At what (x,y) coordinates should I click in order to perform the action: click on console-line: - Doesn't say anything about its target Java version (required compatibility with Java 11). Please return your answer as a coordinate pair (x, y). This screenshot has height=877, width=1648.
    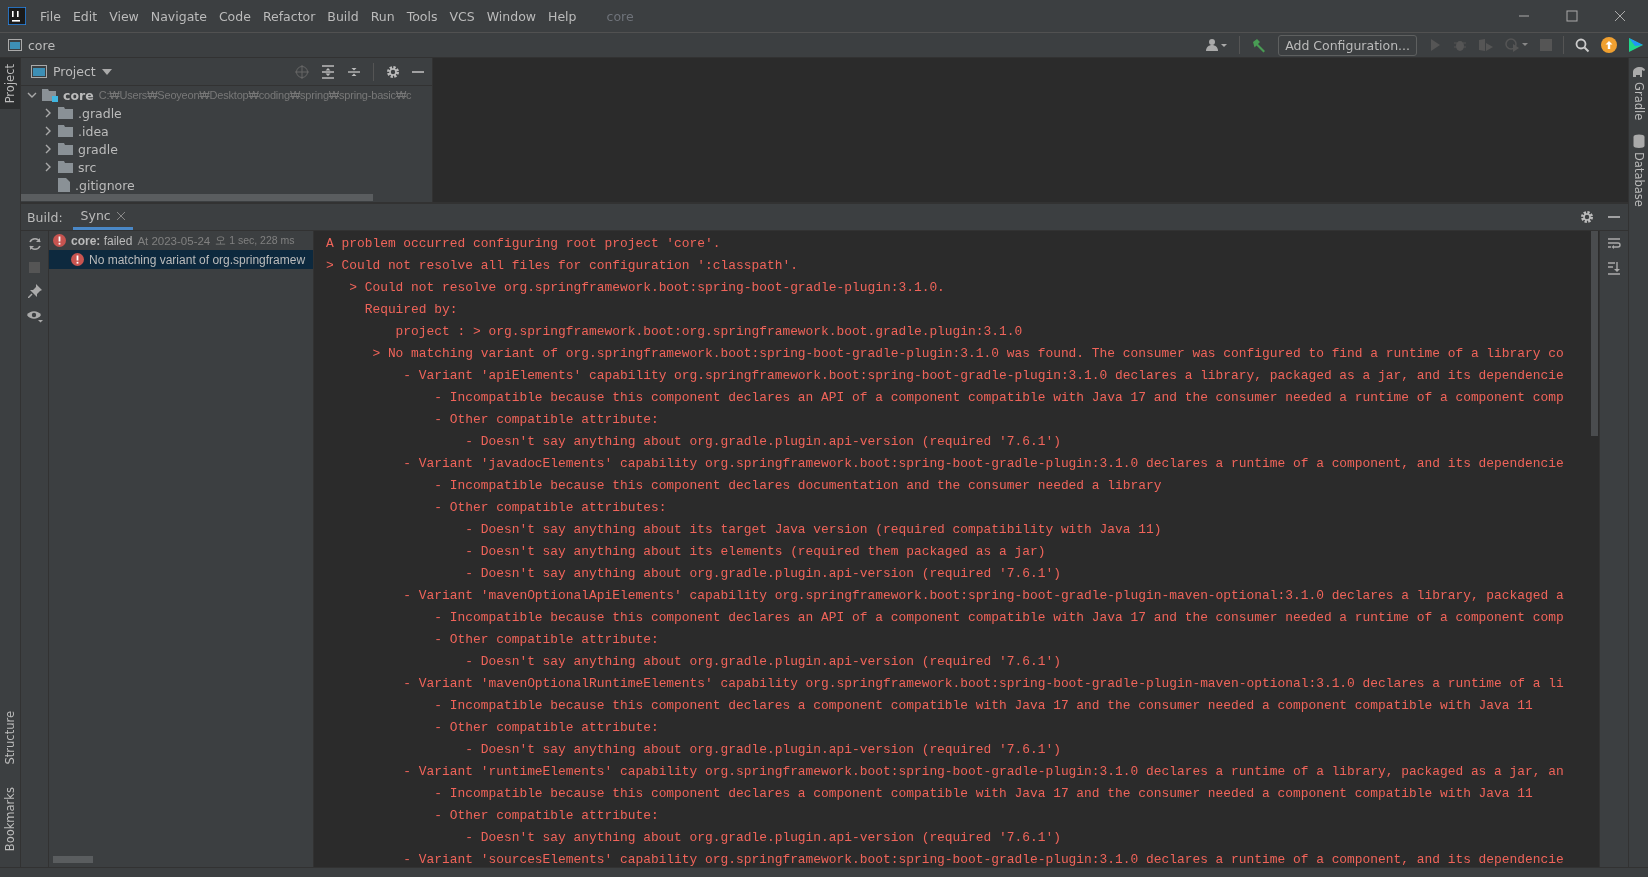
    Looking at the image, I should click on (813, 530).